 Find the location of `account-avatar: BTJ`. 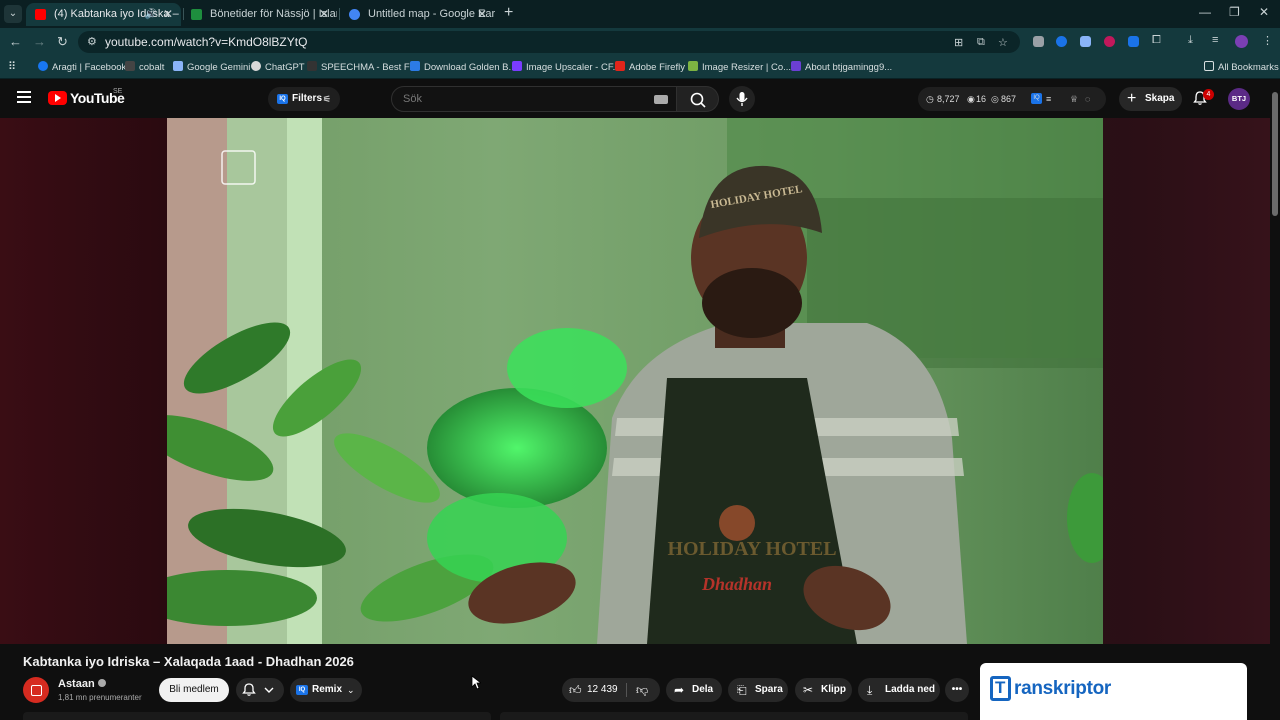

account-avatar: BTJ is located at coordinates (1239, 99).